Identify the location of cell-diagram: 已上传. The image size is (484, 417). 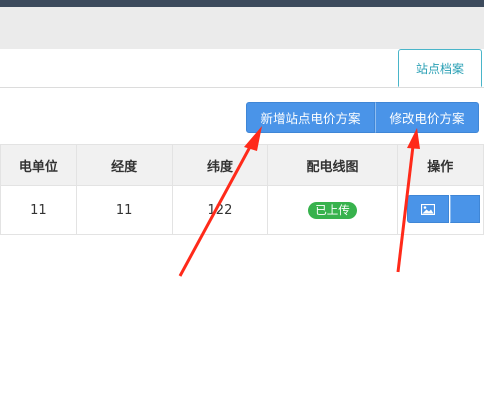
(332, 210).